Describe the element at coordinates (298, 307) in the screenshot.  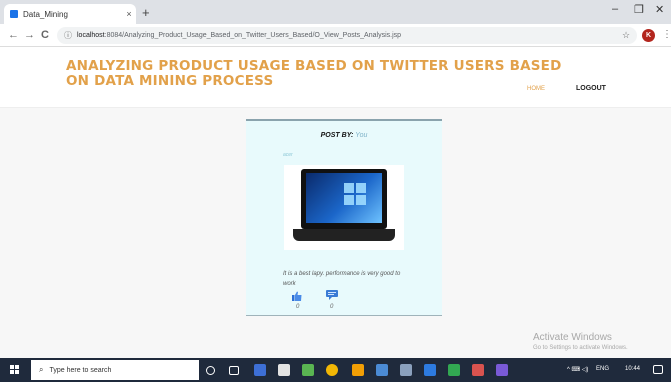
I see `like-count: 0` at that location.